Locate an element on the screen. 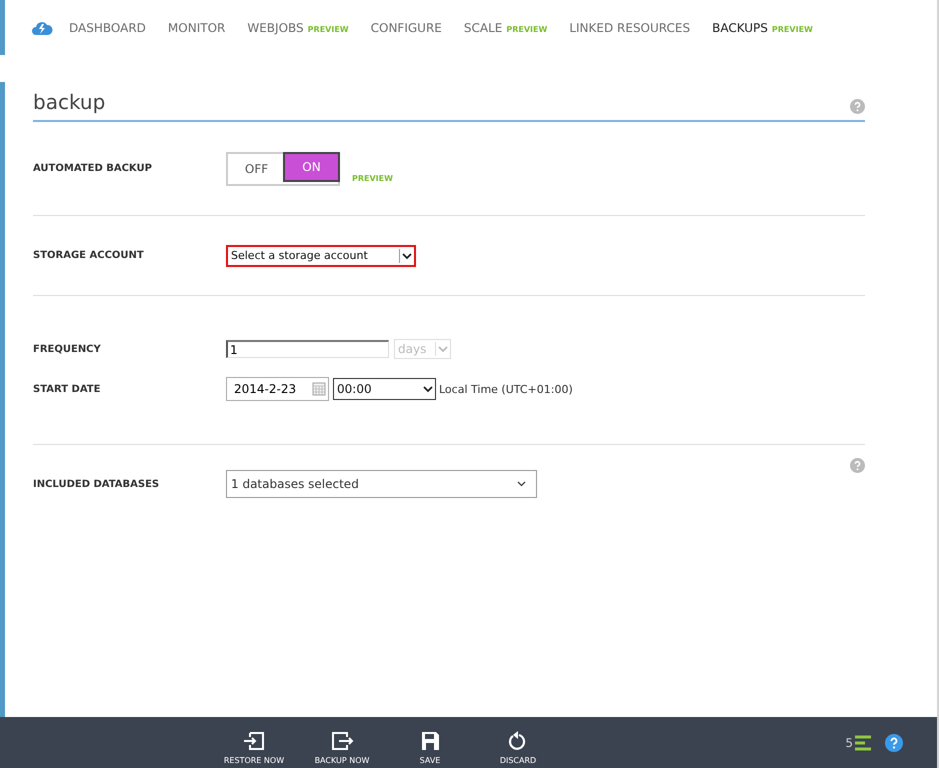 This screenshot has width=939, height=768. nav-tab: BACKUPS PREVIEW is located at coordinates (762, 27).